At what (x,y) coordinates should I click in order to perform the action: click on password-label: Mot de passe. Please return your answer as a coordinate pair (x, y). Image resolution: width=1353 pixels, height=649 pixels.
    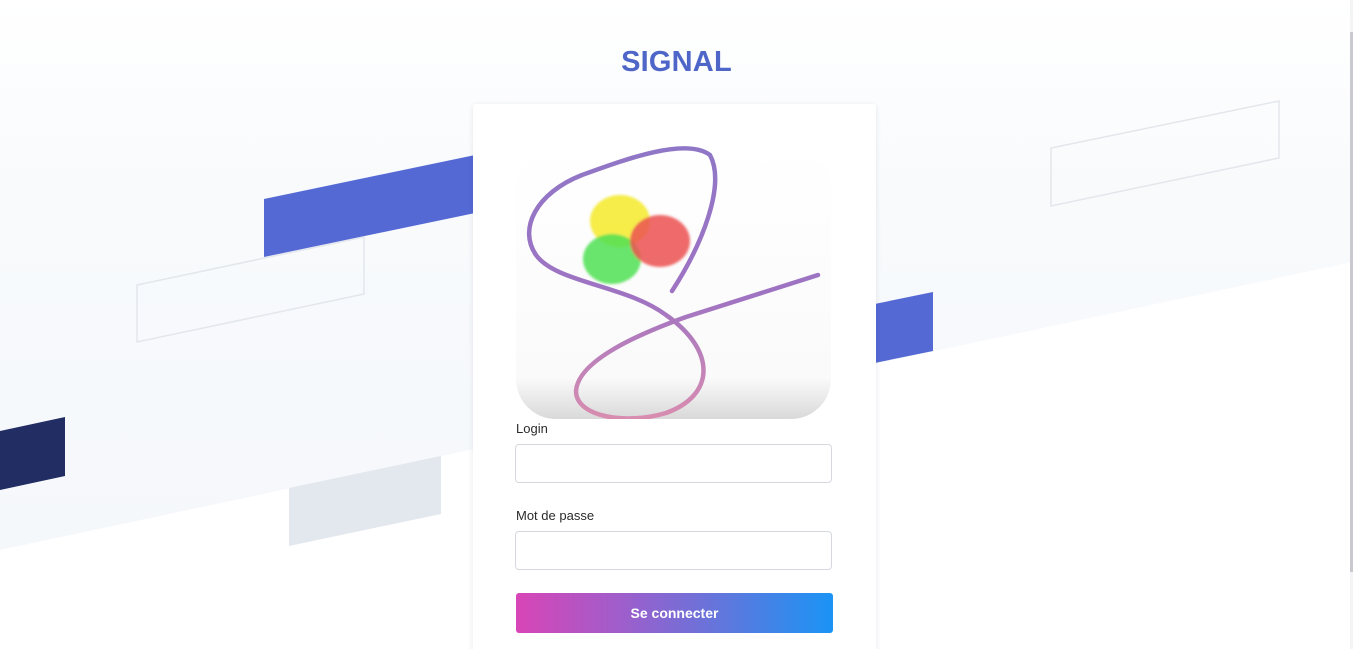
    Looking at the image, I should click on (555, 515).